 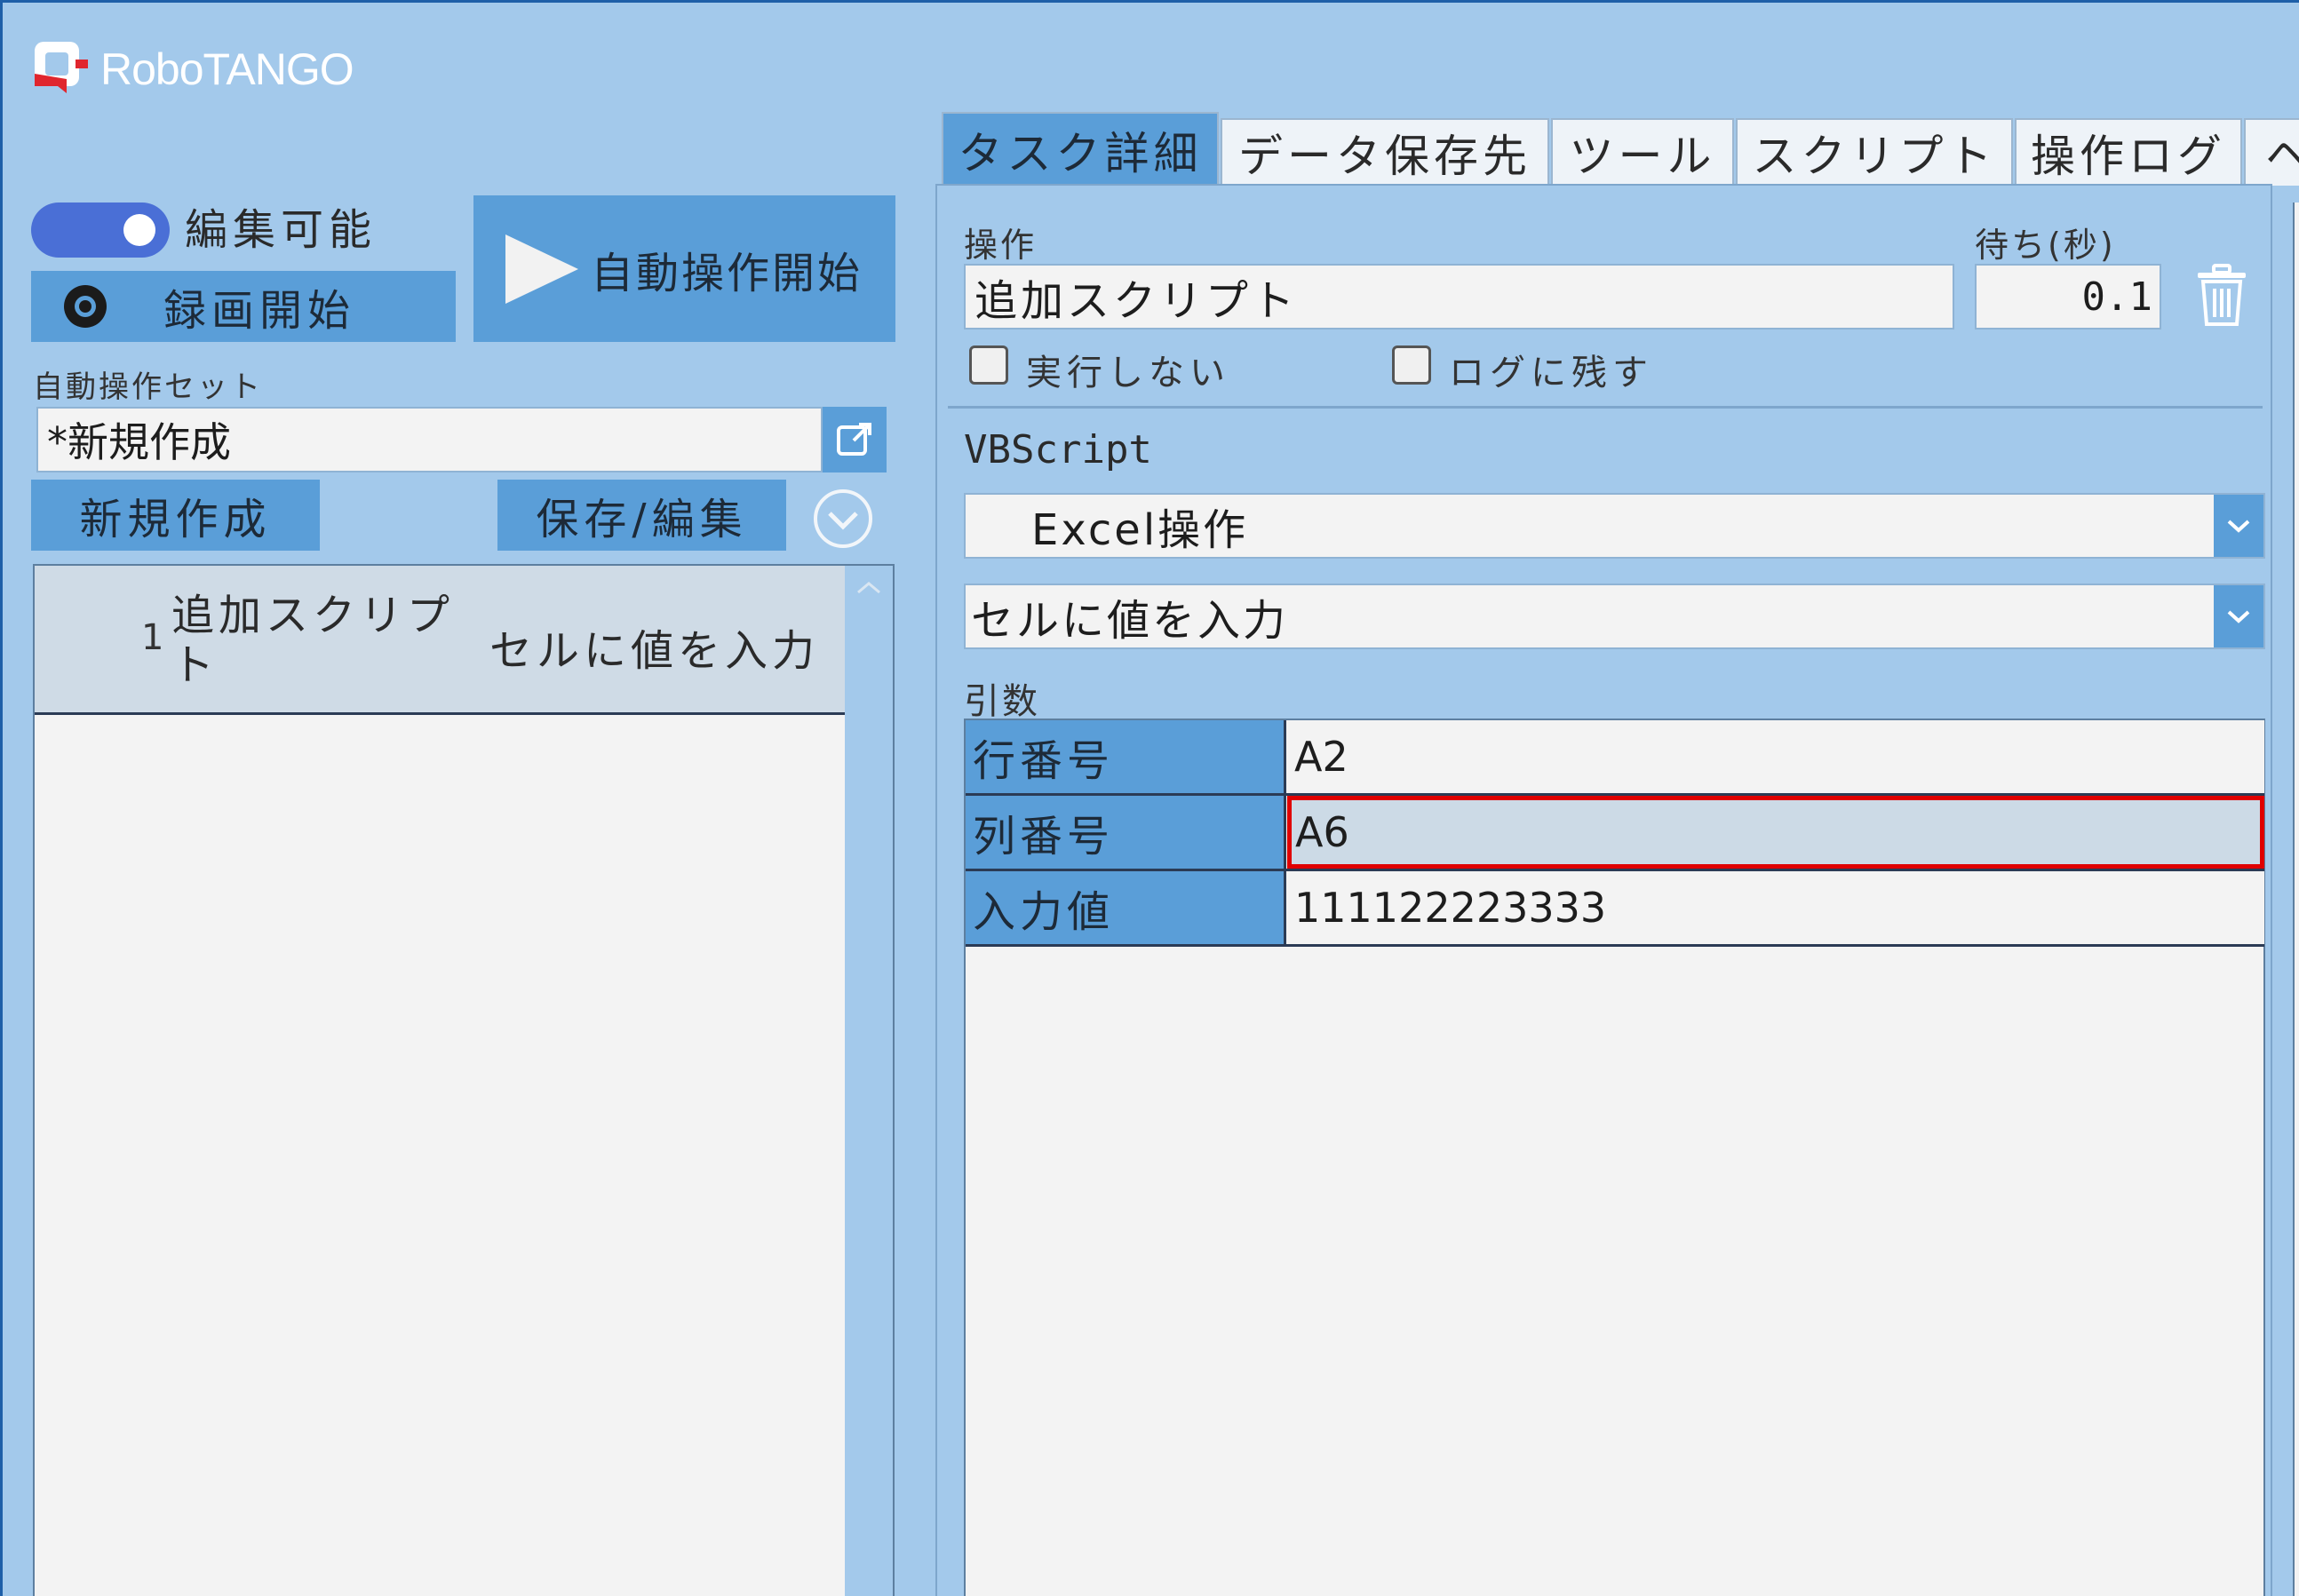 What do you see at coordinates (869, 1081) in the screenshot?
I see `list-scrollbar` at bounding box center [869, 1081].